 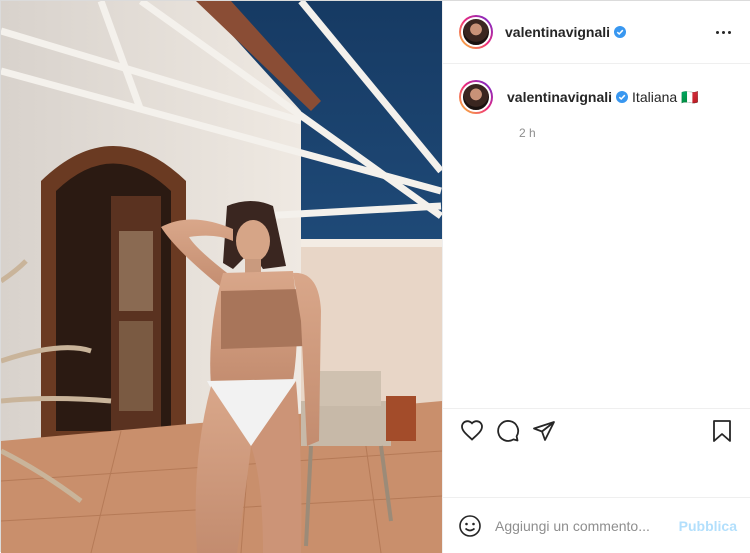 What do you see at coordinates (622, 97) in the screenshot?
I see `caption-verified-badge-icon` at bounding box center [622, 97].